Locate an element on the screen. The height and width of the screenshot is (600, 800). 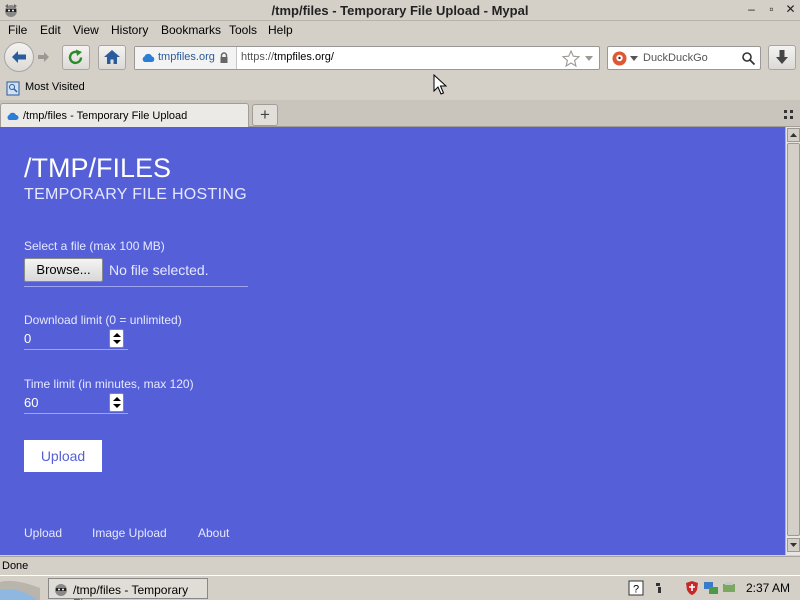
vertical-scrollbar is located at coordinates (792, 341).